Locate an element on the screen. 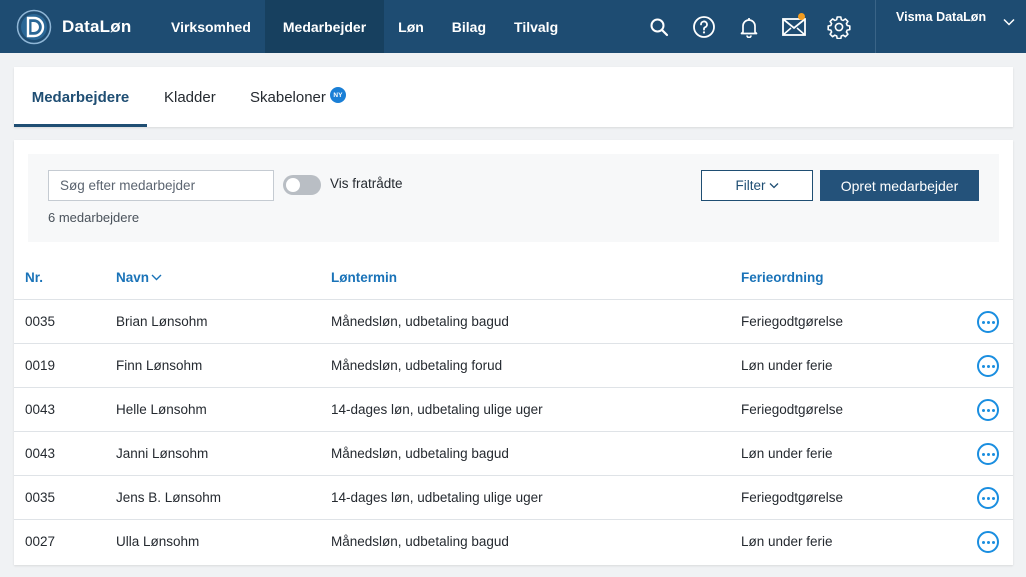 This screenshot has height=577, width=1026. column-header-ferieordning: Ferieordning is located at coordinates (782, 277).